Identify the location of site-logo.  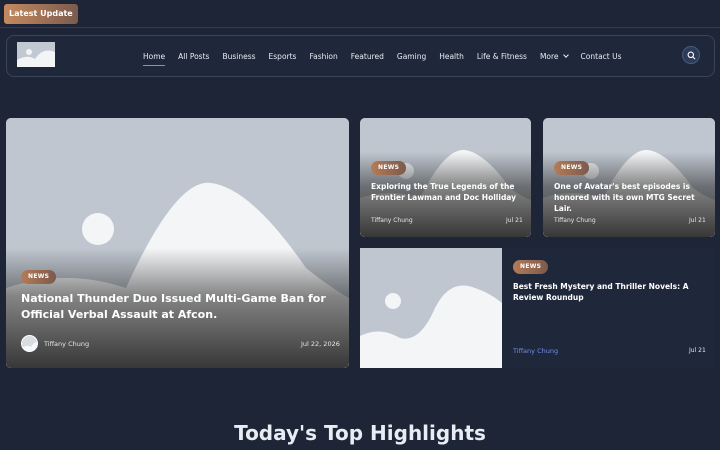
(36, 54).